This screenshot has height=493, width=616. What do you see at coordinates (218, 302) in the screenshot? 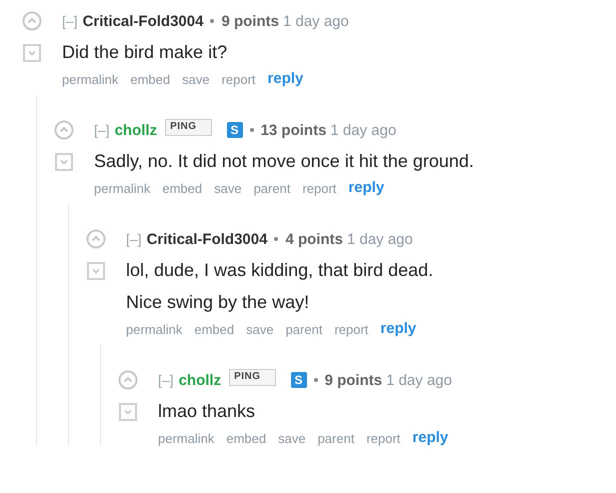
I see `comment-text: Nice swing by the way!` at bounding box center [218, 302].